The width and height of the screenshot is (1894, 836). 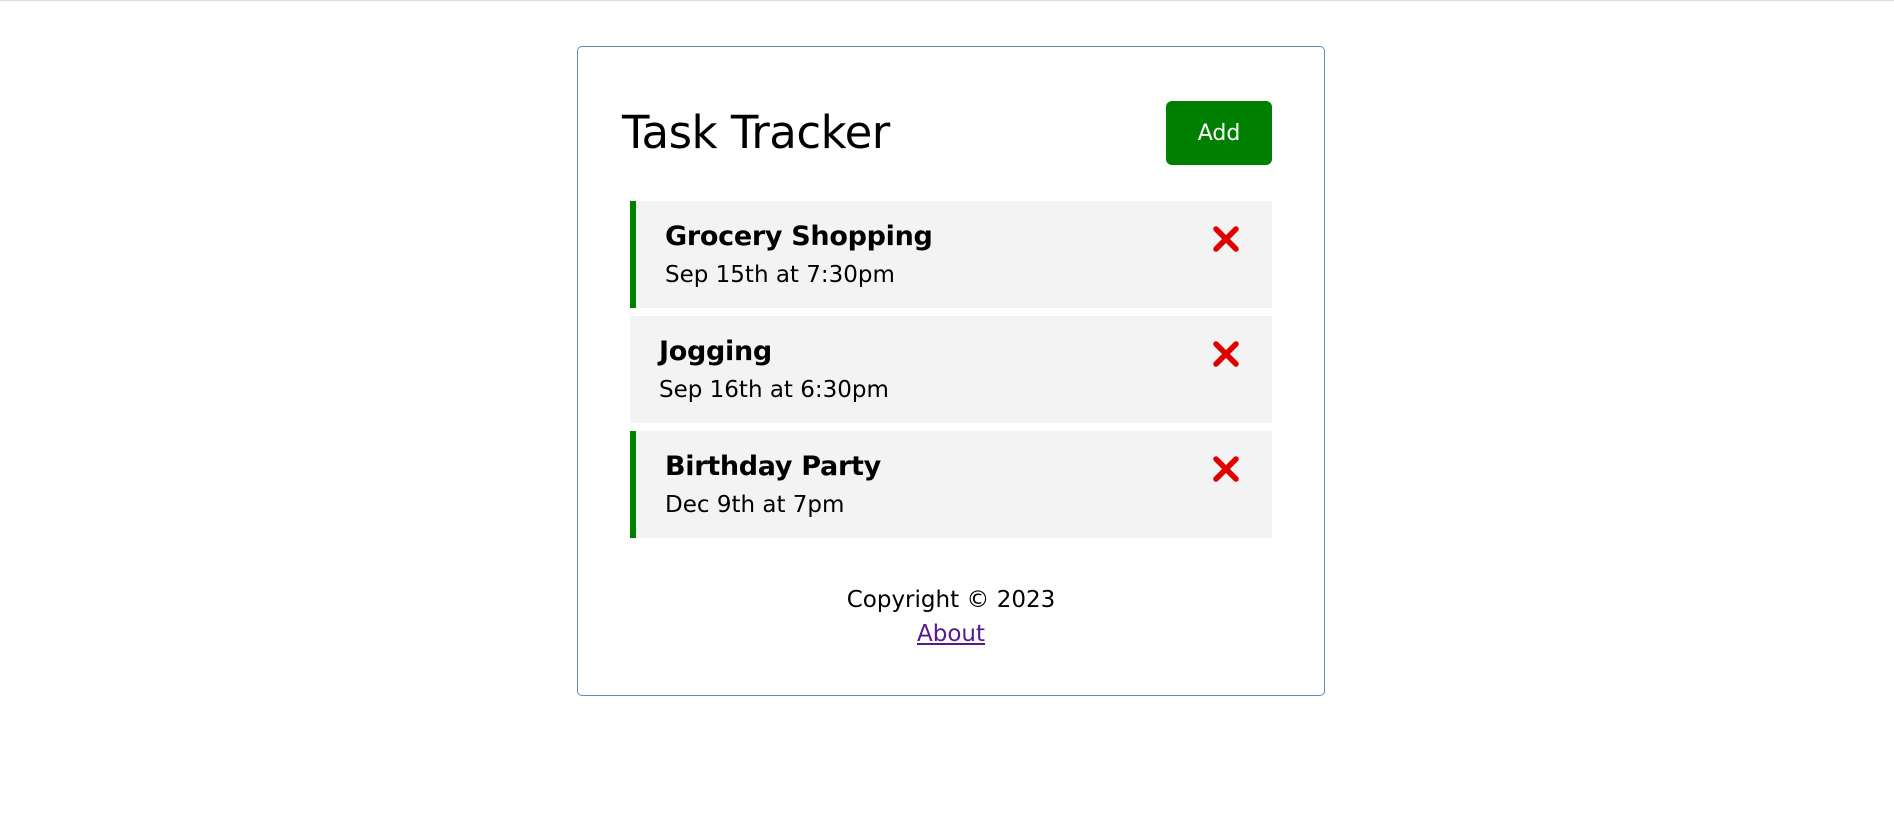 I want to click on task-date: Dec 9th at 7pm, so click(x=755, y=505).